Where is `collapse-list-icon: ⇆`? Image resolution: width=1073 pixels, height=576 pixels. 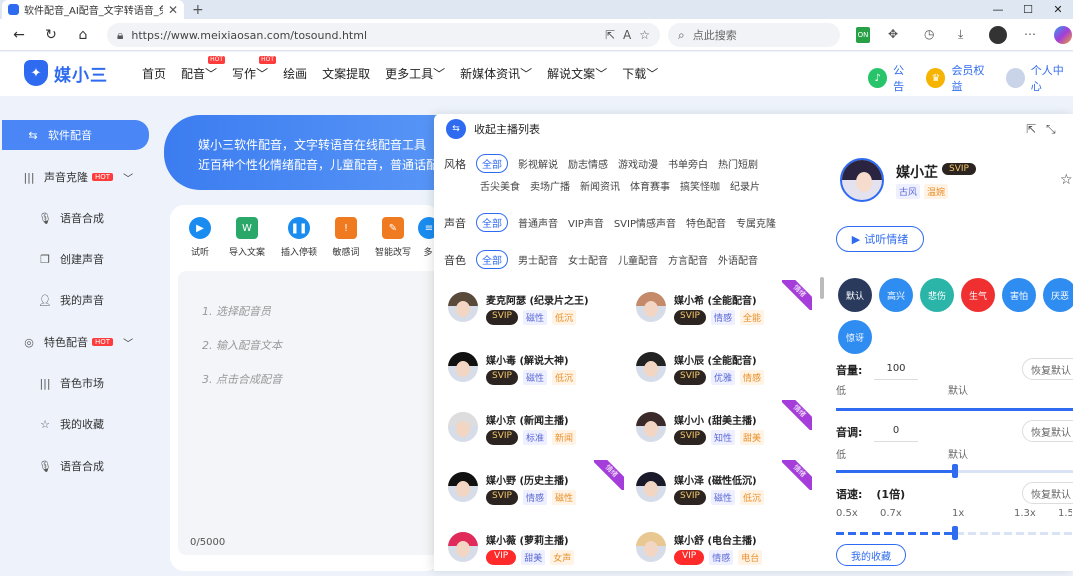 collapse-list-icon: ⇆ is located at coordinates (456, 129).